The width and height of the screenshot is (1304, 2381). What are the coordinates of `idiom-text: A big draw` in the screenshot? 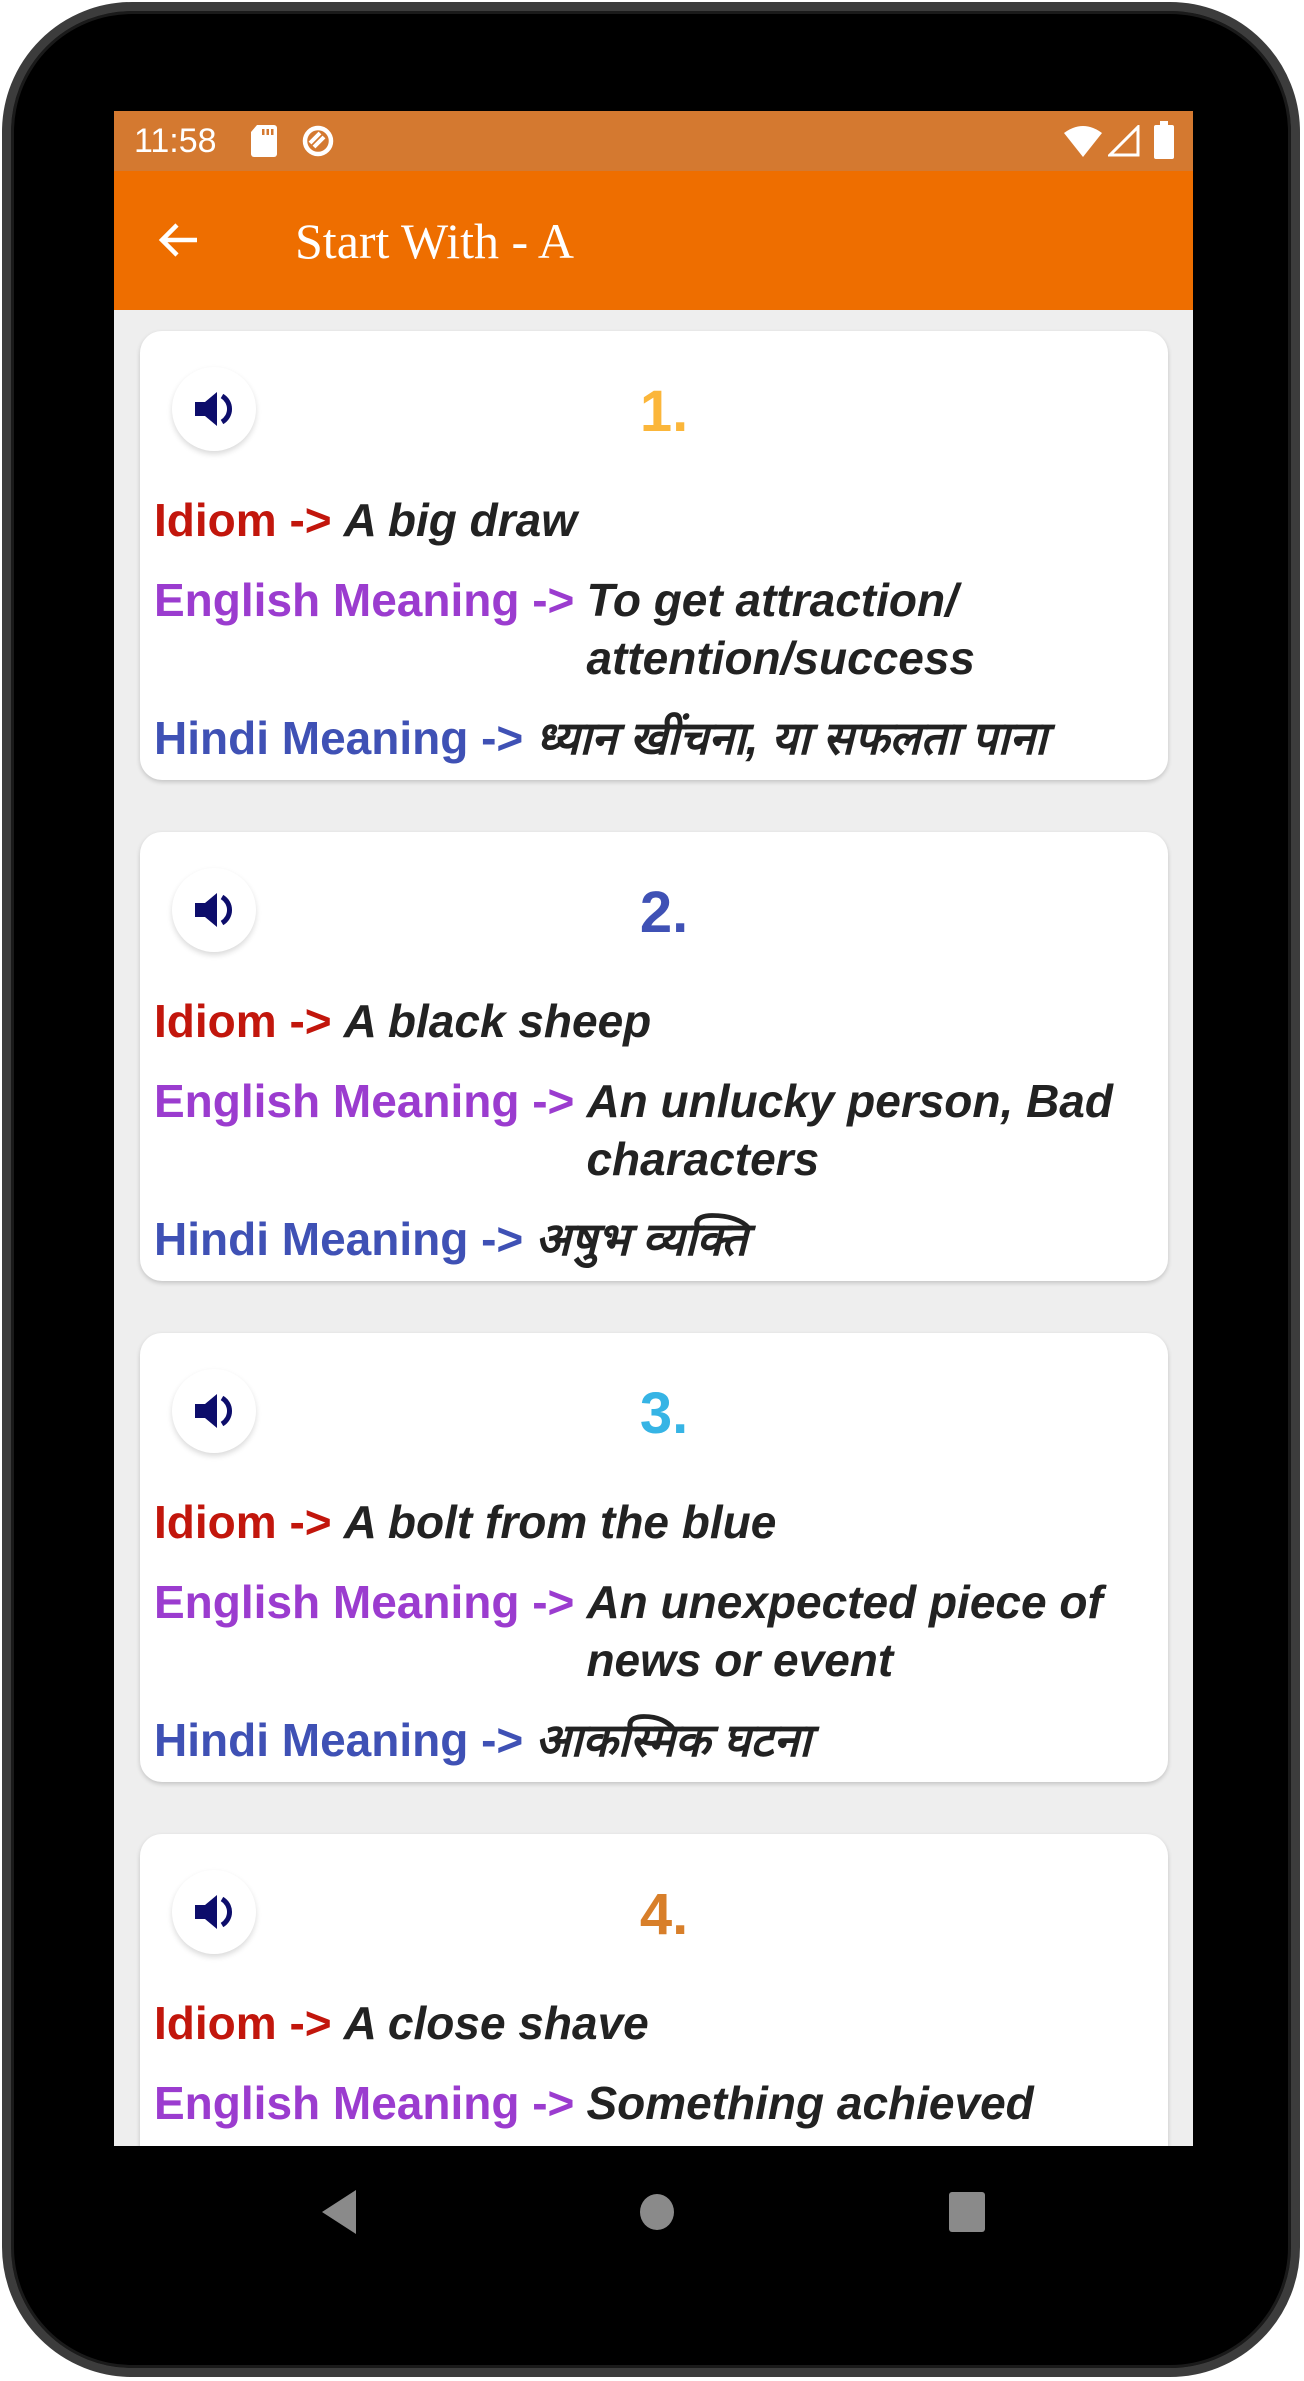 It's located at (460, 520).